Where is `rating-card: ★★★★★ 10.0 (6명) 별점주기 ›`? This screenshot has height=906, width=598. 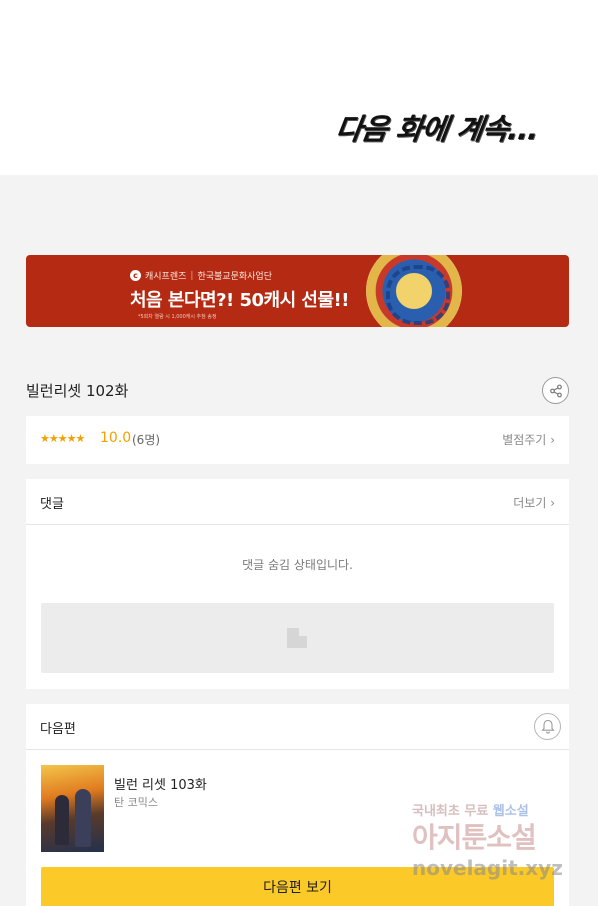 rating-card: ★★★★★ 10.0 (6명) 별점주기 › is located at coordinates (297, 440).